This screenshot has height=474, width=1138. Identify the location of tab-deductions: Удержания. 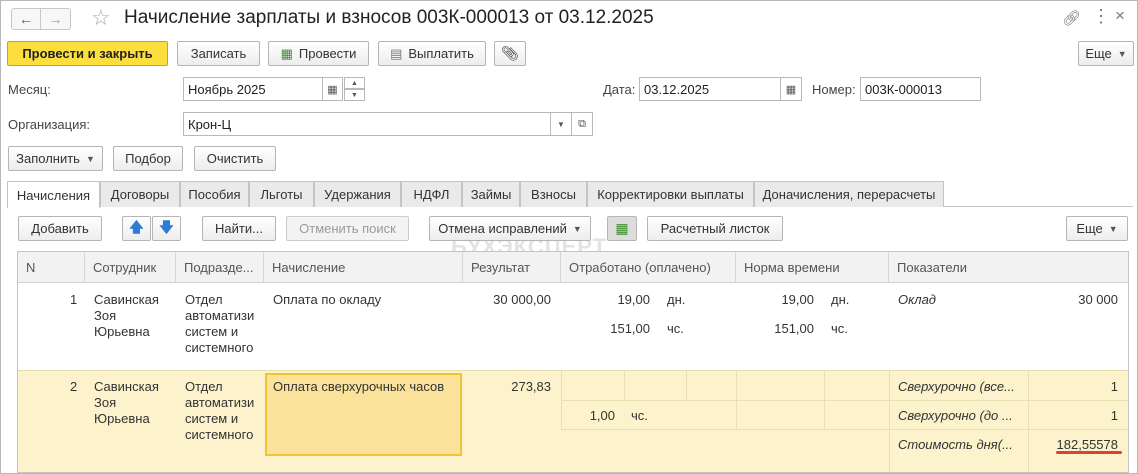
(357, 194).